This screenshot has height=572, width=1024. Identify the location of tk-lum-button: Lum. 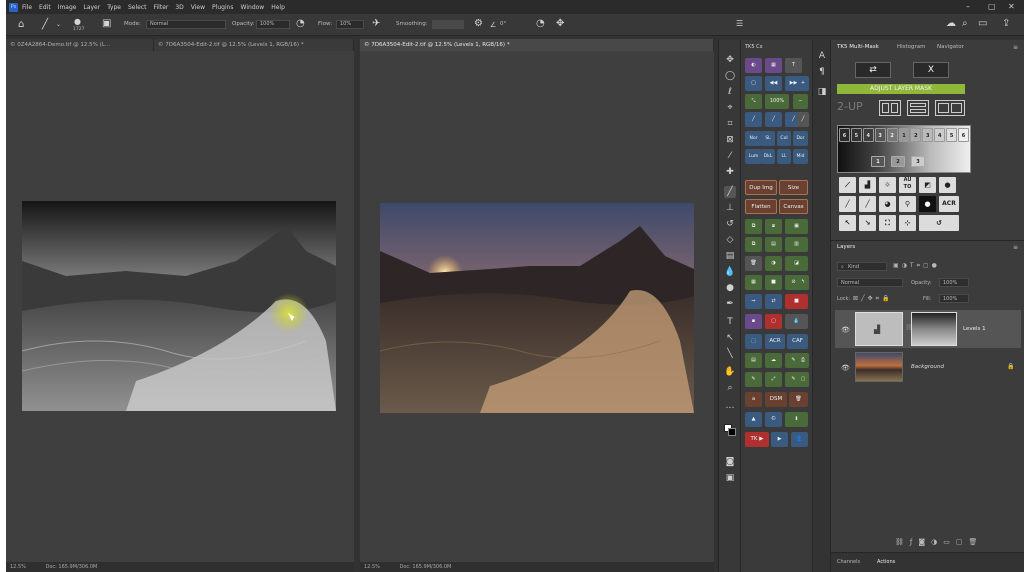
(753, 156).